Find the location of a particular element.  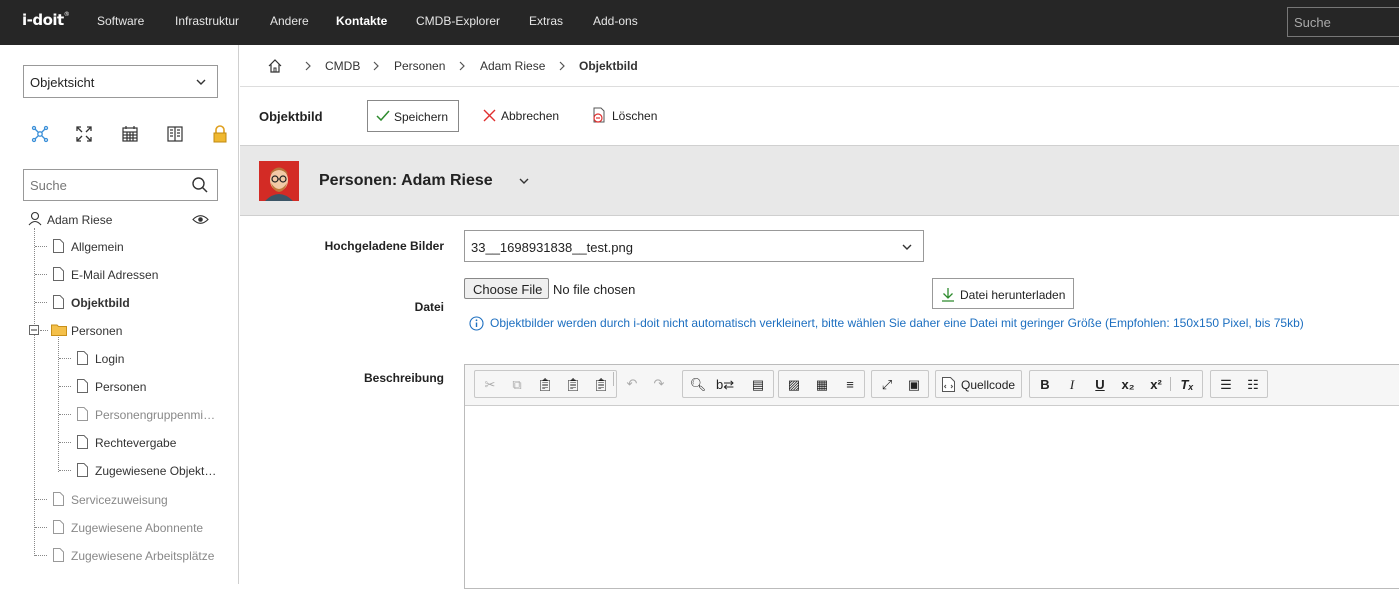

tree-item-email: E-Mail Adressen is located at coordinates (114, 275).